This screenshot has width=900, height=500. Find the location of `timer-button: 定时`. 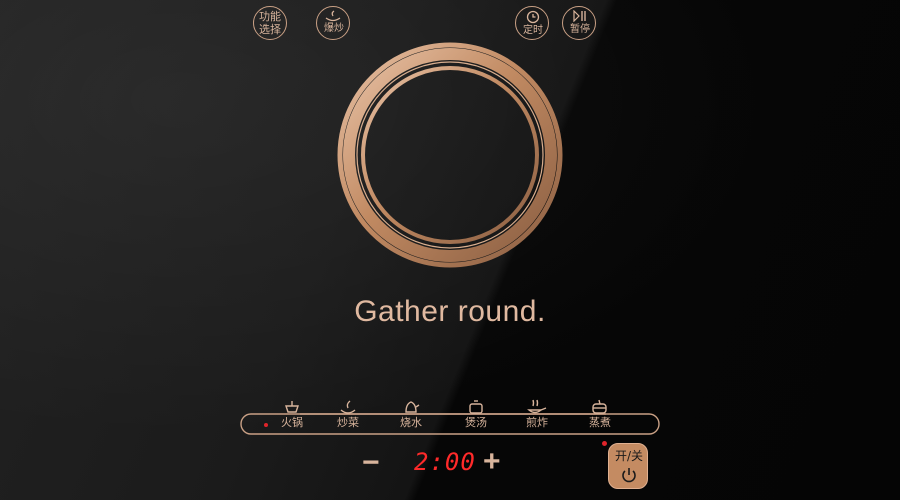

timer-button: 定时 is located at coordinates (532, 23).